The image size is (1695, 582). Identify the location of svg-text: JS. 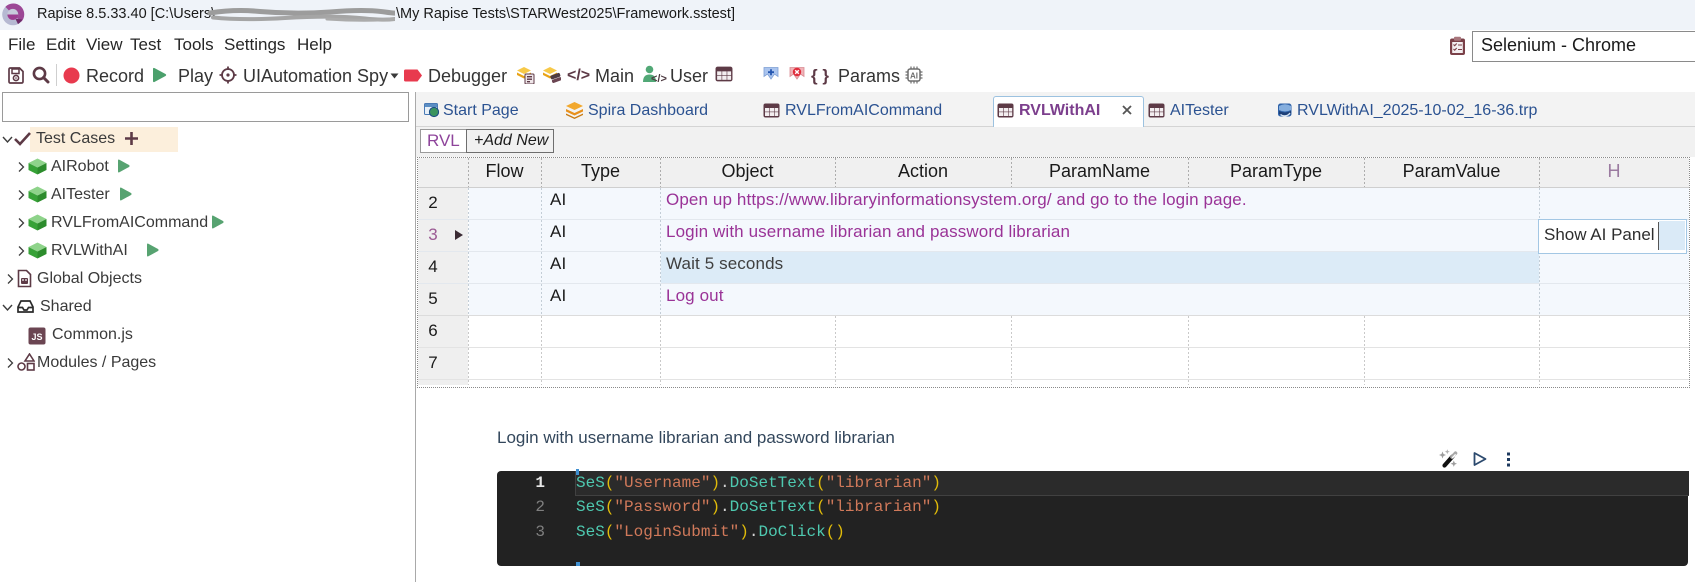
(36, 337).